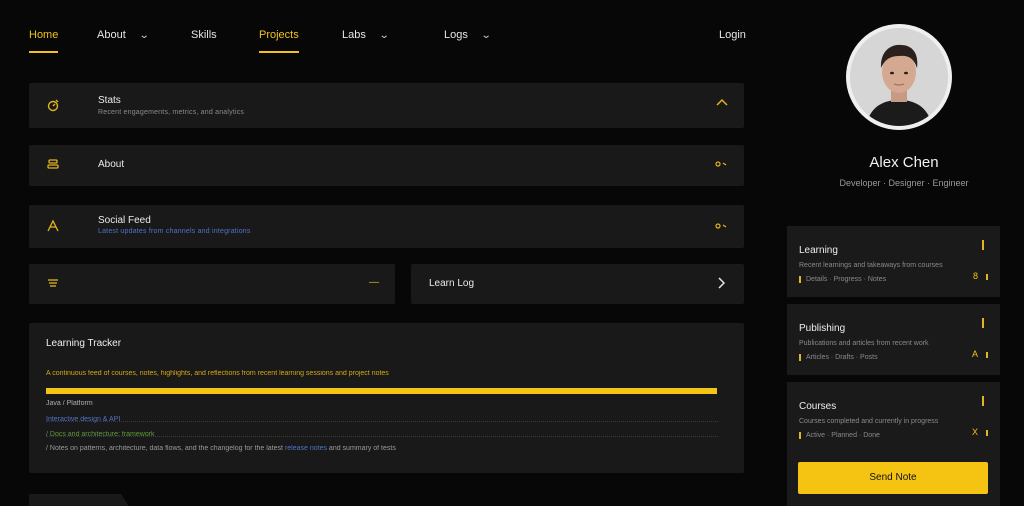 The image size is (1024, 506). Describe the element at coordinates (374, 282) in the screenshot. I see `filter-trail: —` at that location.